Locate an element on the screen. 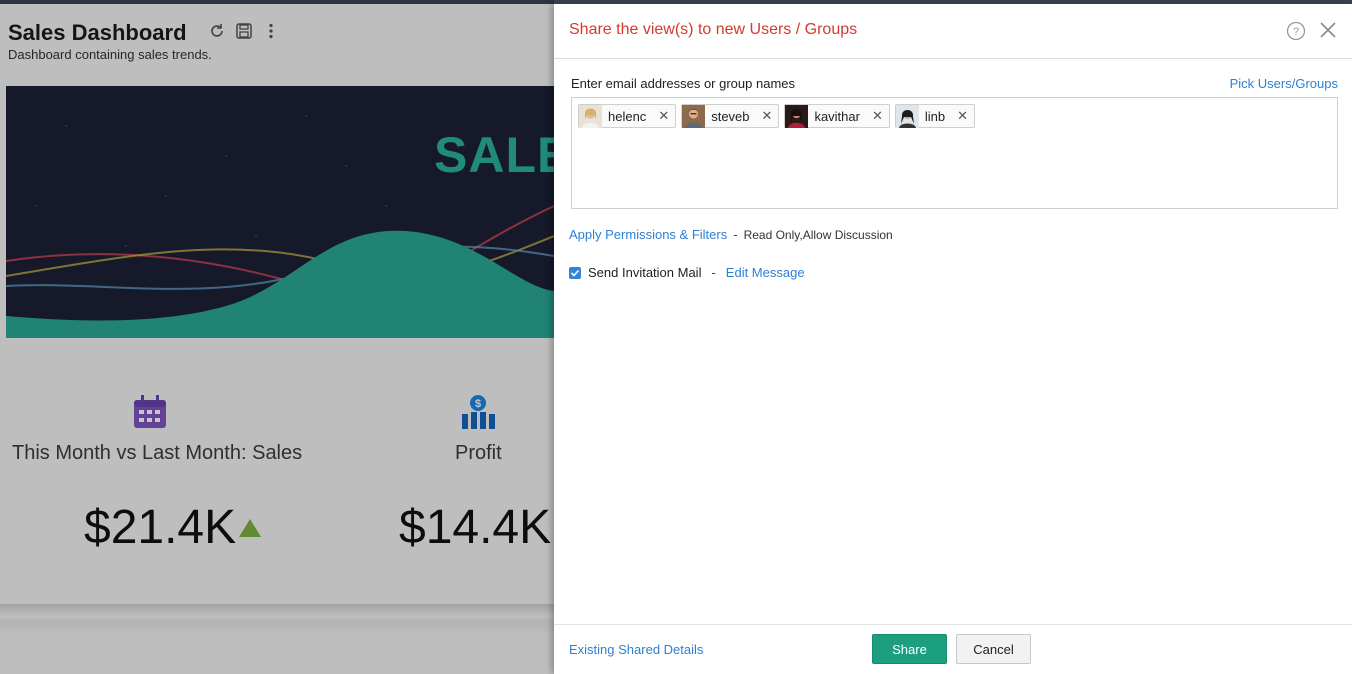 This screenshot has height=674, width=1352. recipient-chip-linb: linb ✕ is located at coordinates (935, 116).